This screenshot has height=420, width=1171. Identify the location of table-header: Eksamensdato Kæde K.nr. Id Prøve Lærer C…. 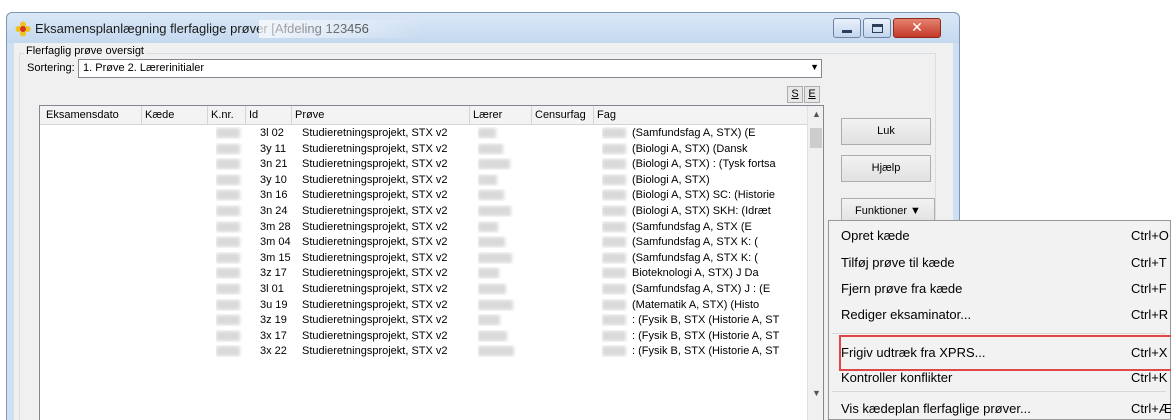
(431, 115).